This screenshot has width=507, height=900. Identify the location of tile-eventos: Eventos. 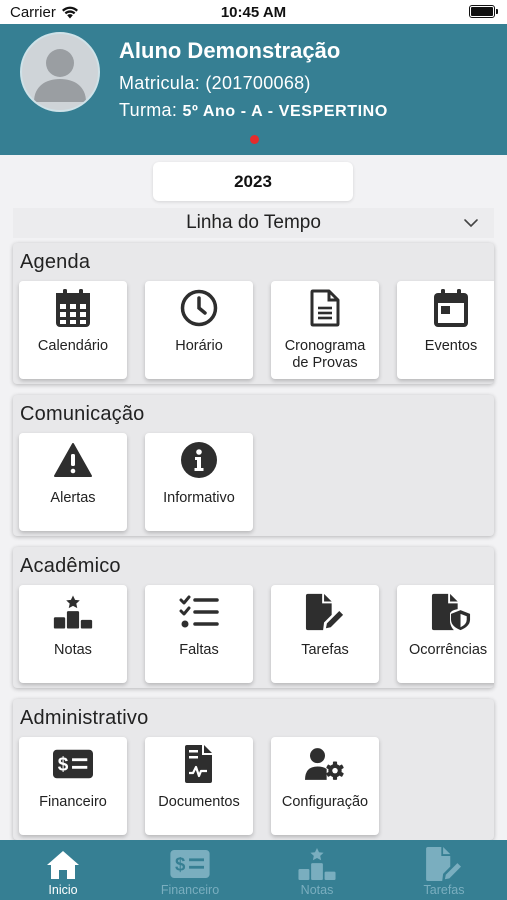
(445, 330).